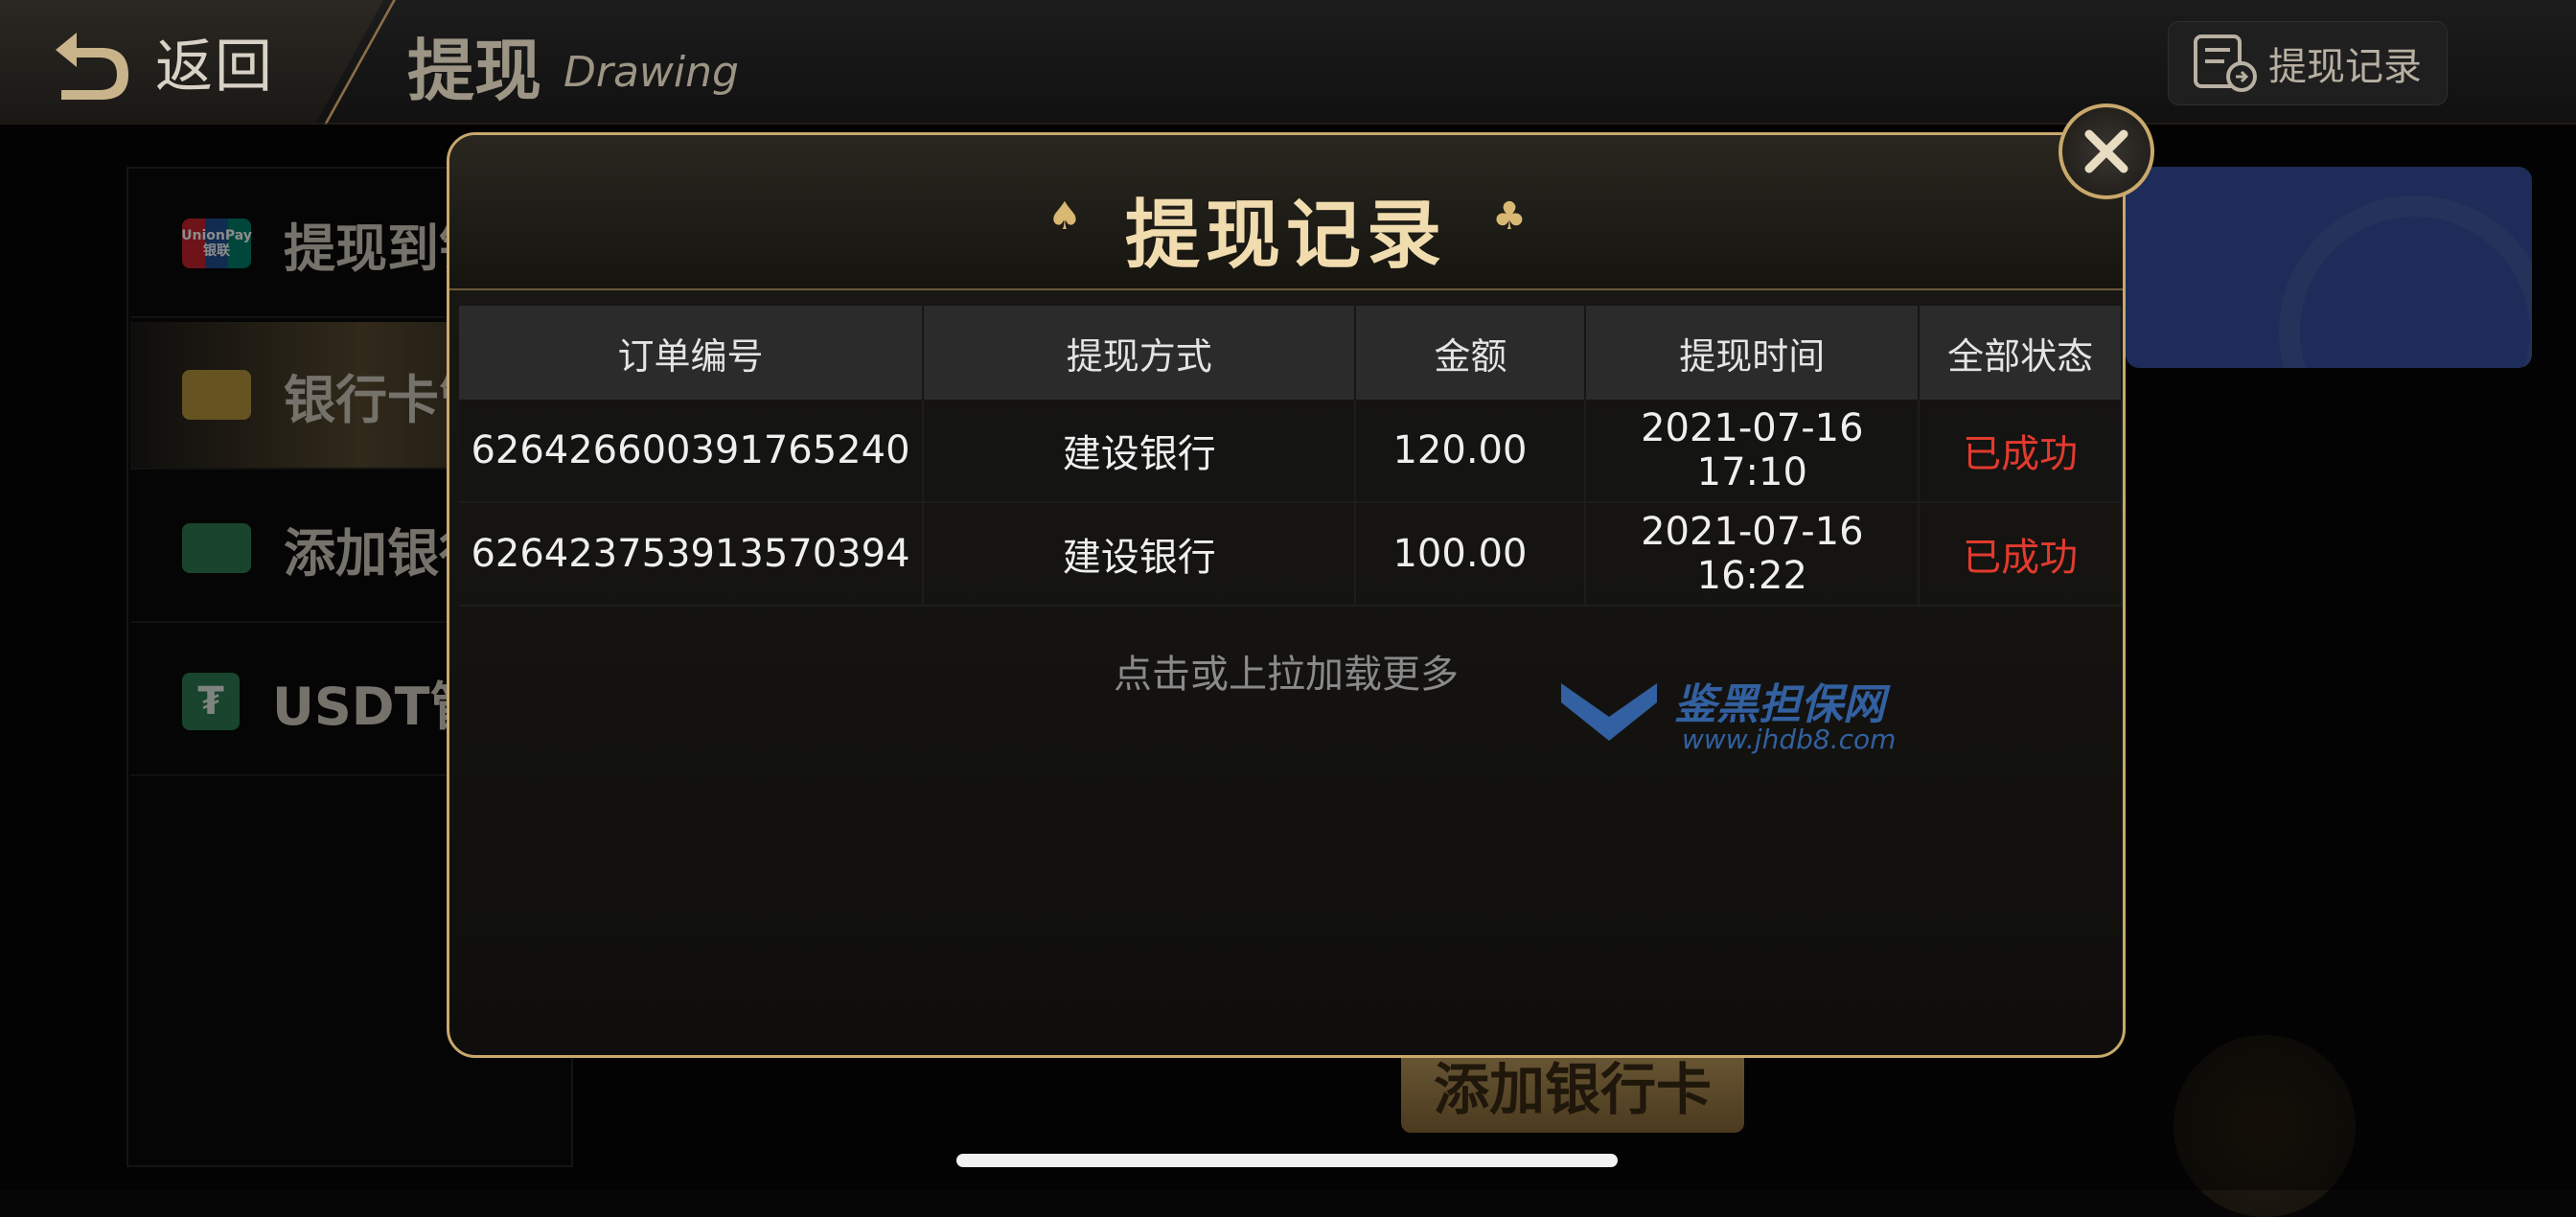 The width and height of the screenshot is (2576, 1217). I want to click on club-icon: ♣, so click(1509, 217).